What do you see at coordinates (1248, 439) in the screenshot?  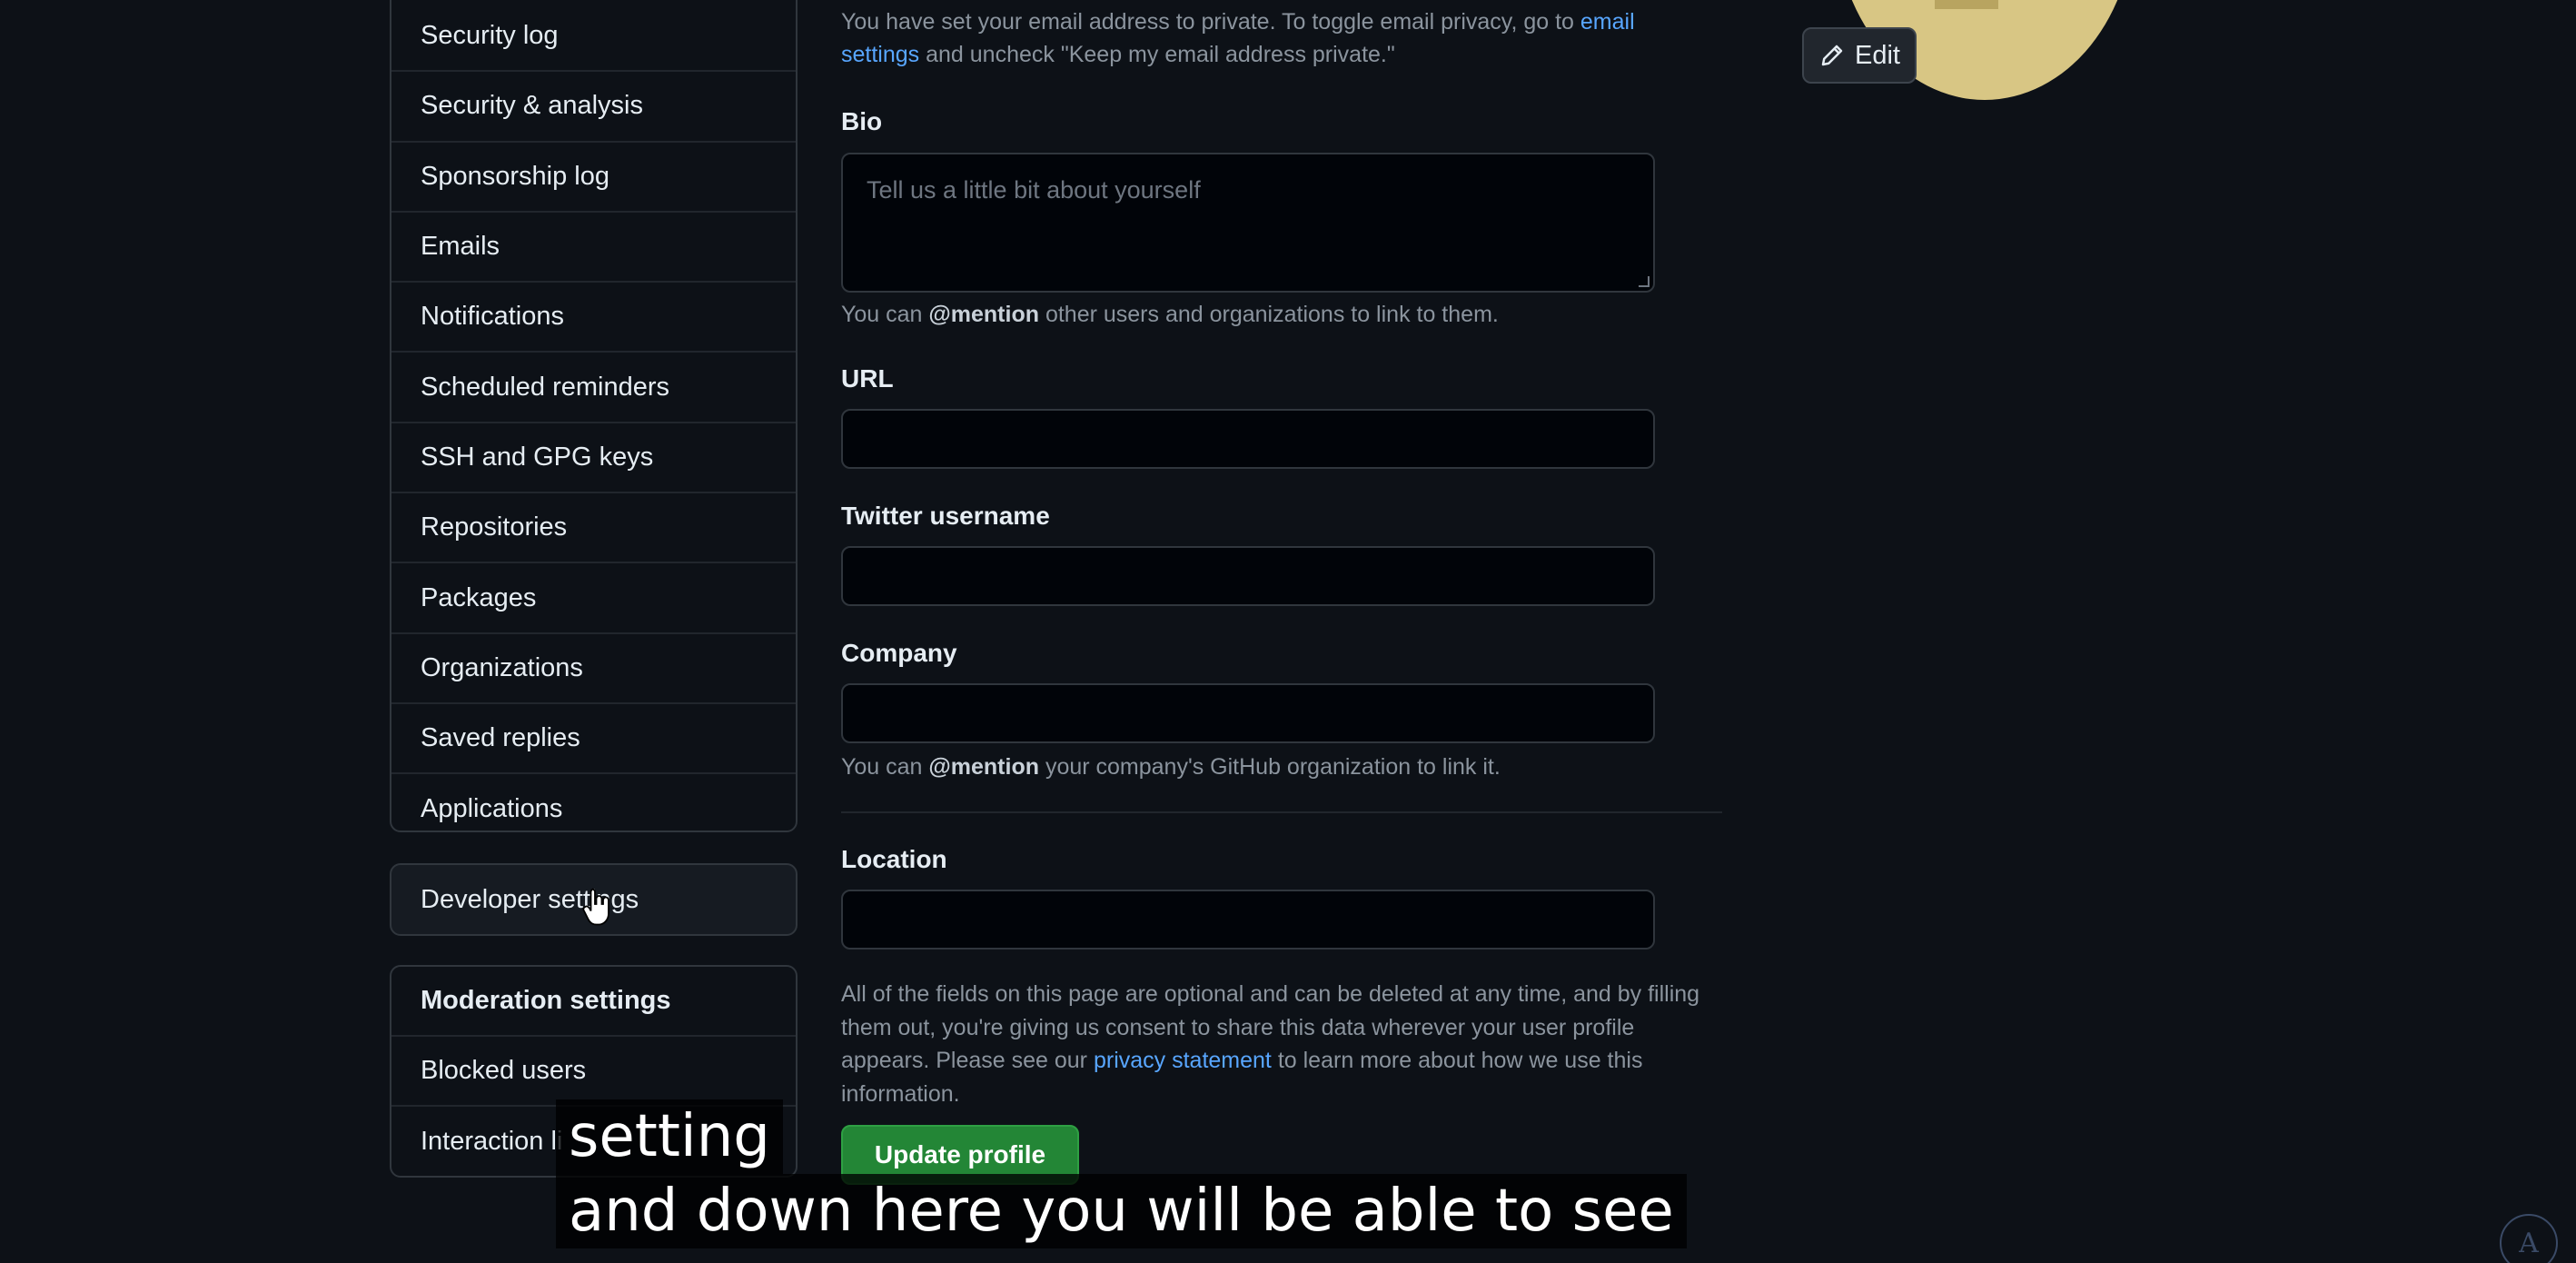 I see `url-input` at bounding box center [1248, 439].